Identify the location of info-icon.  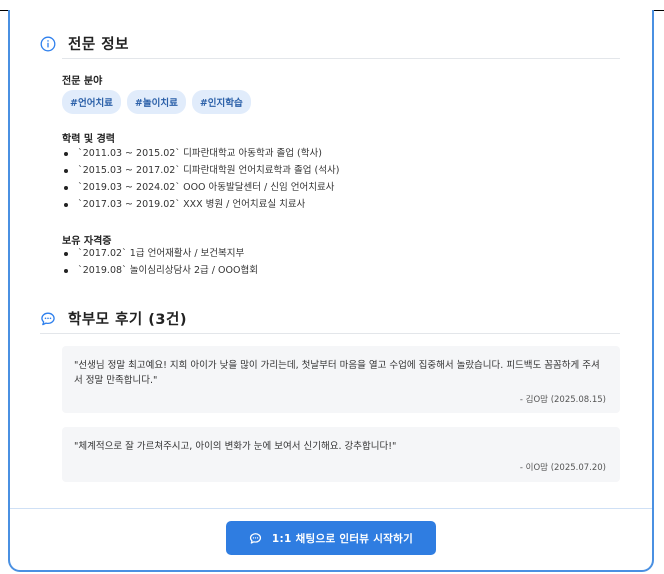
(48, 44).